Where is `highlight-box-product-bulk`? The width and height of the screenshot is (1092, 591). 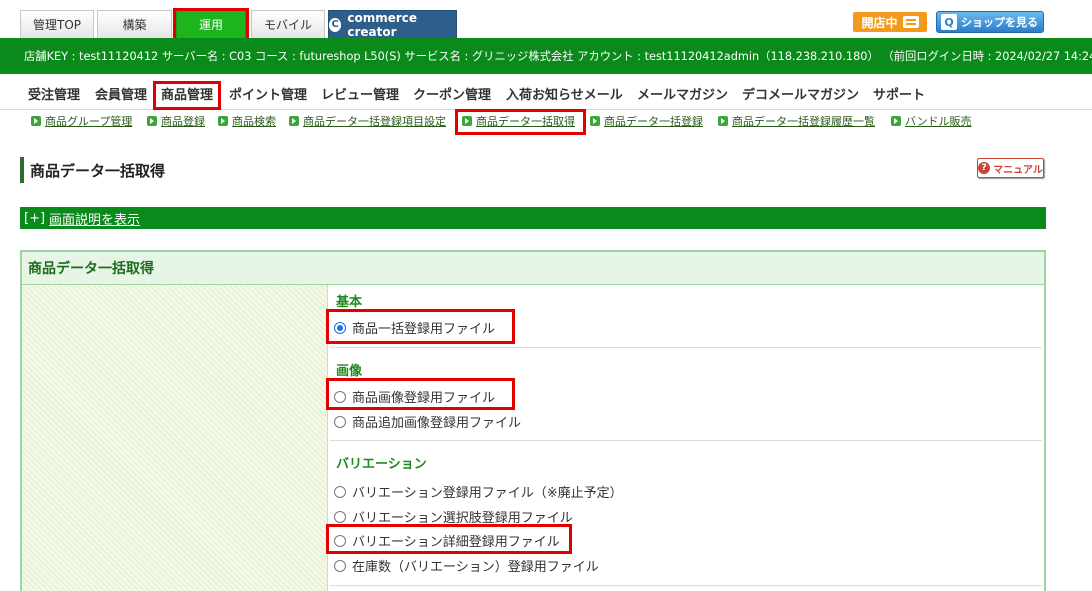
highlight-box-product-bulk is located at coordinates (420, 326).